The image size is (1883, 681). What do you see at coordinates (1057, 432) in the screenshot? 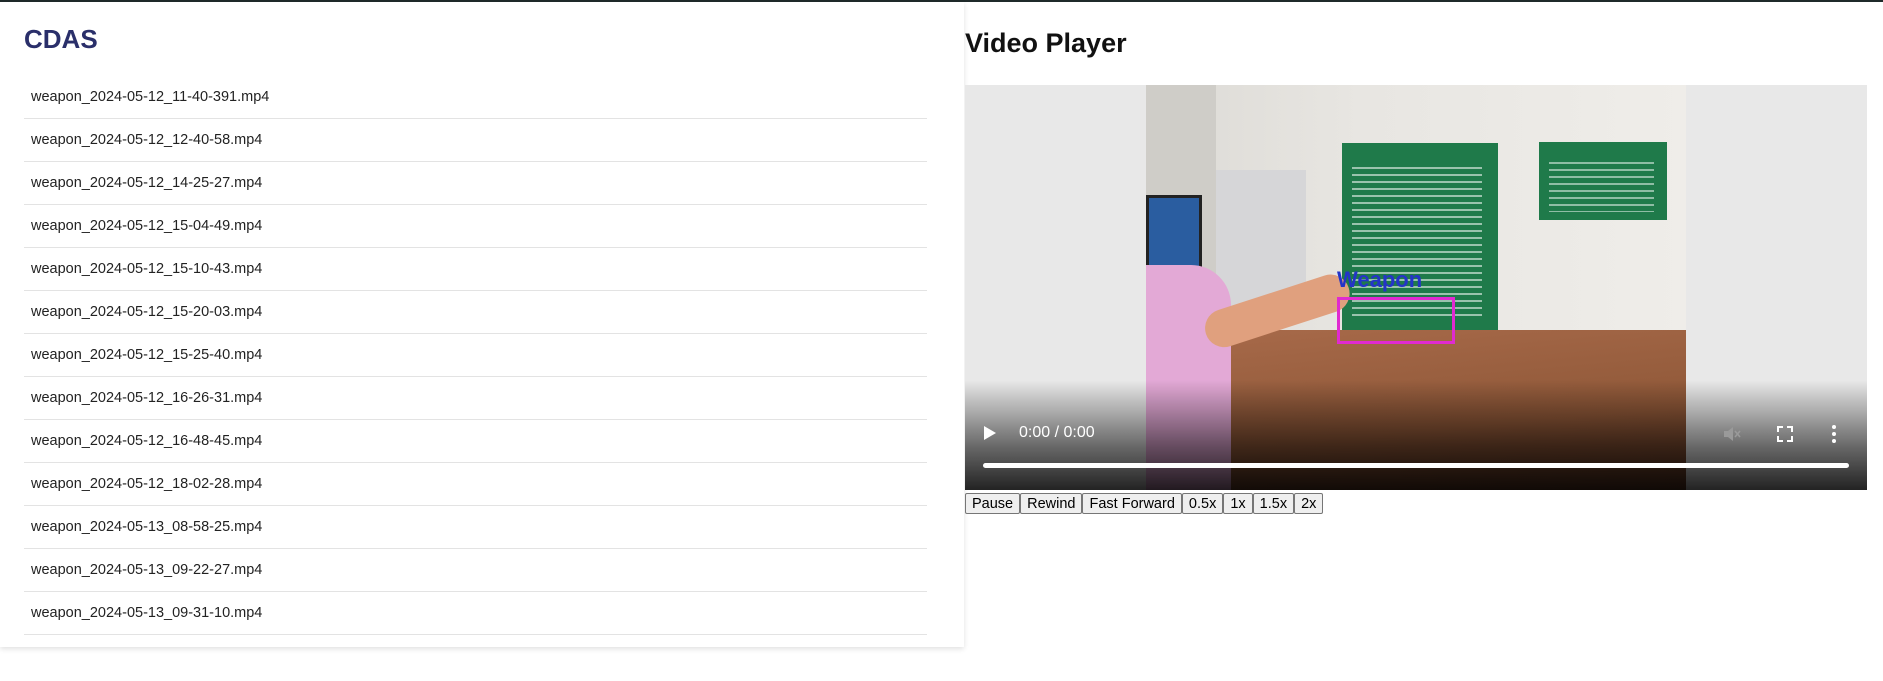
I see `time-display: 0:00 / 0:00` at bounding box center [1057, 432].